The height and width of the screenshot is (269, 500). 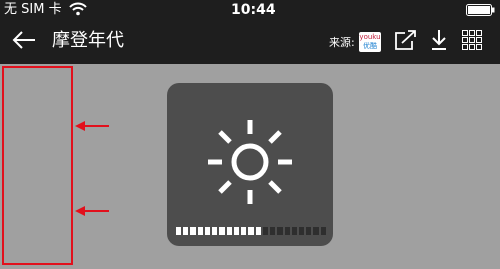 I want to click on status-bar: 无 SIM 卡 10:44, so click(x=250, y=10).